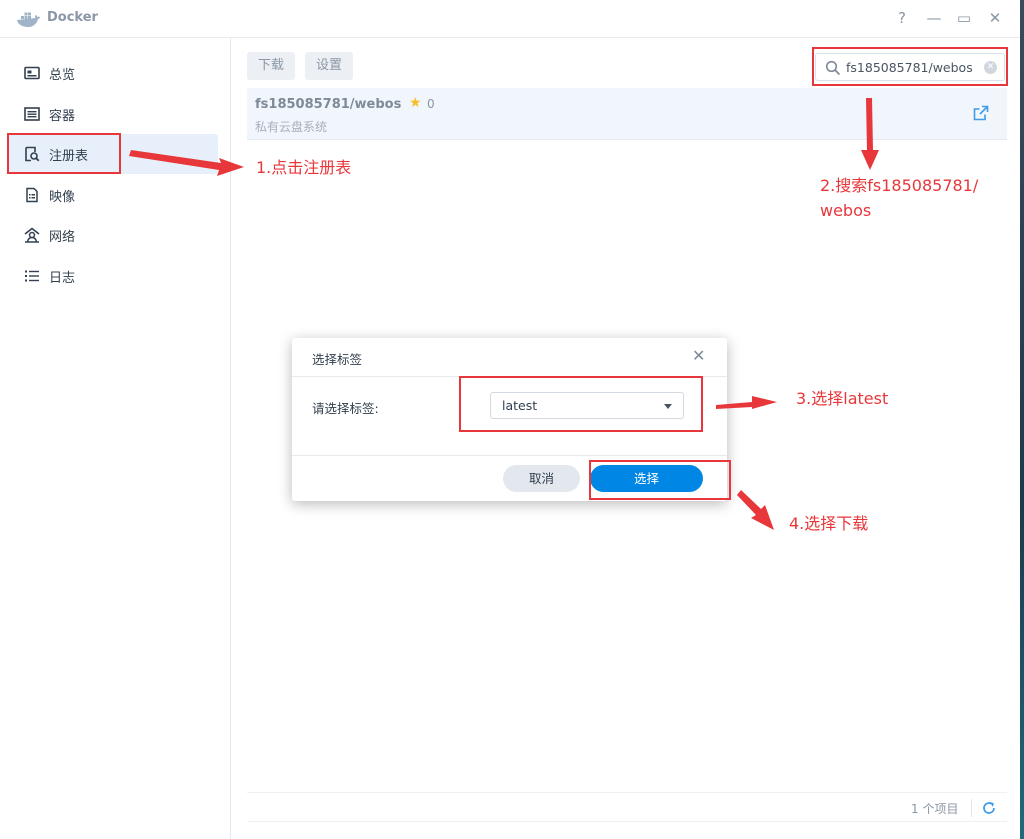 This screenshot has width=1024, height=839. I want to click on registry-result-row: fs185085781/webos ★ 0 私有云盘系统, so click(627, 114).